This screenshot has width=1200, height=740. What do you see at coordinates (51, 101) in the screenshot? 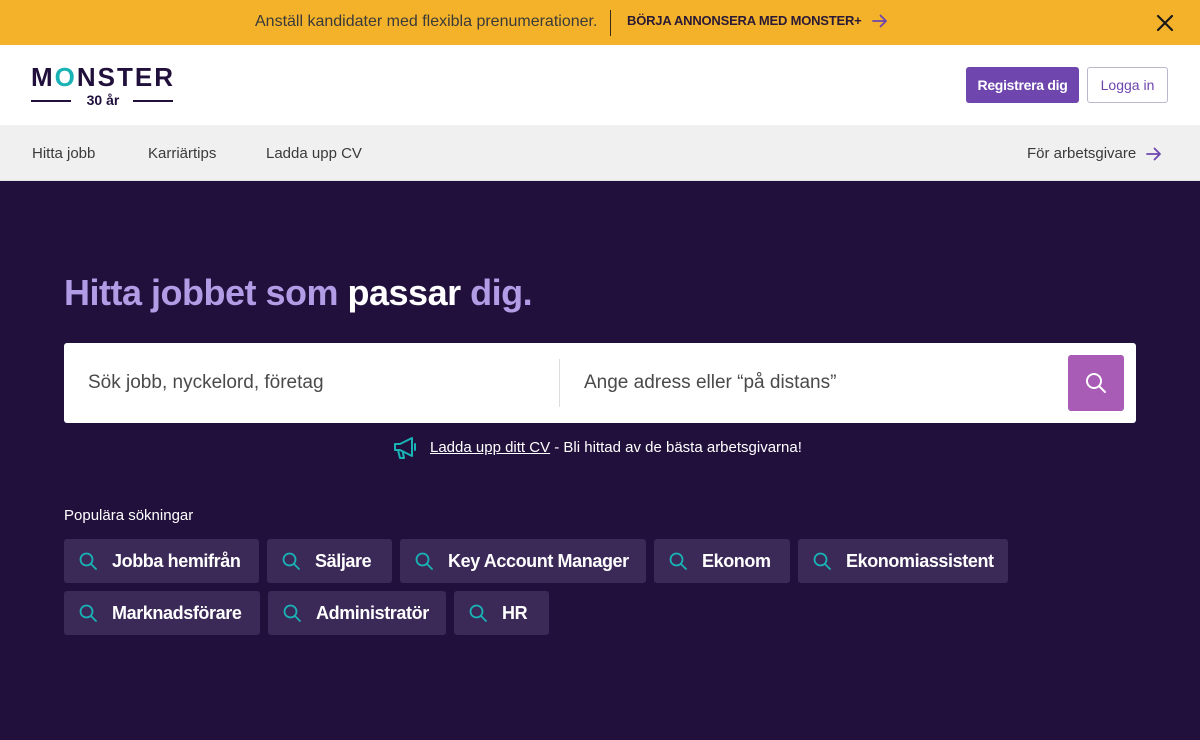
I see `logo-line-left` at bounding box center [51, 101].